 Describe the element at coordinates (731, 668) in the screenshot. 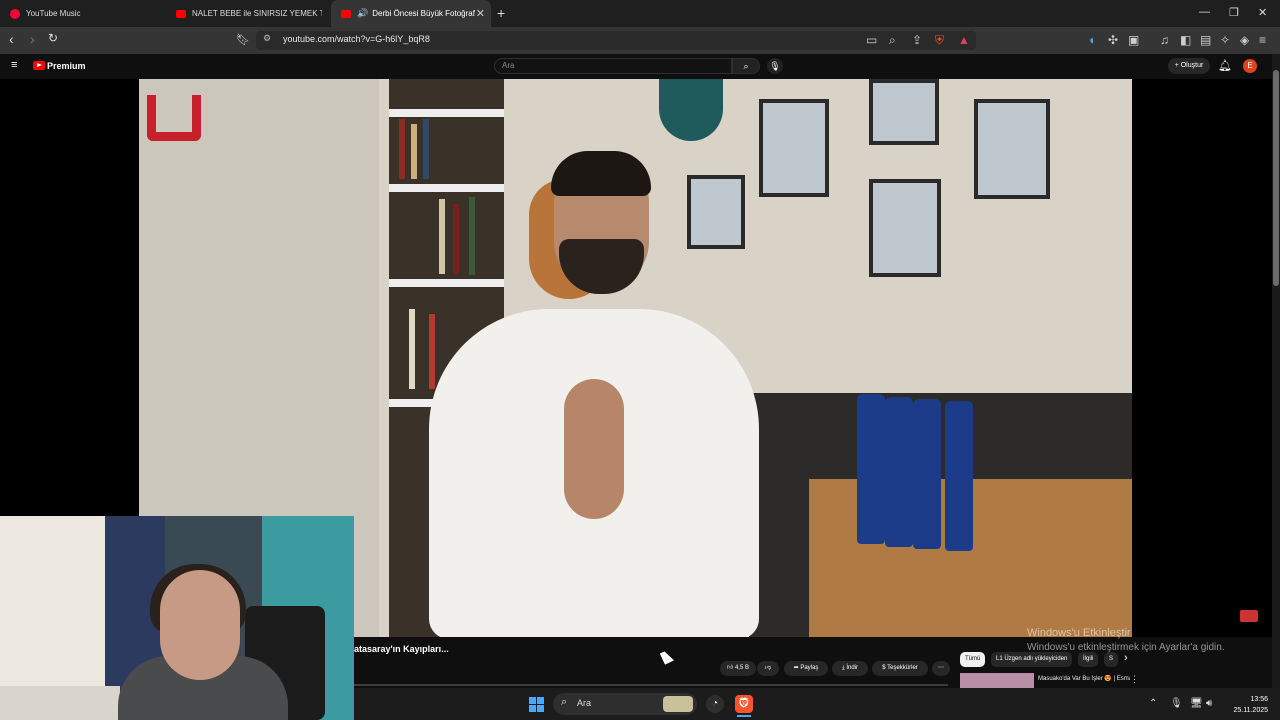

I see `thumbs-up-icon: 👍︎` at that location.